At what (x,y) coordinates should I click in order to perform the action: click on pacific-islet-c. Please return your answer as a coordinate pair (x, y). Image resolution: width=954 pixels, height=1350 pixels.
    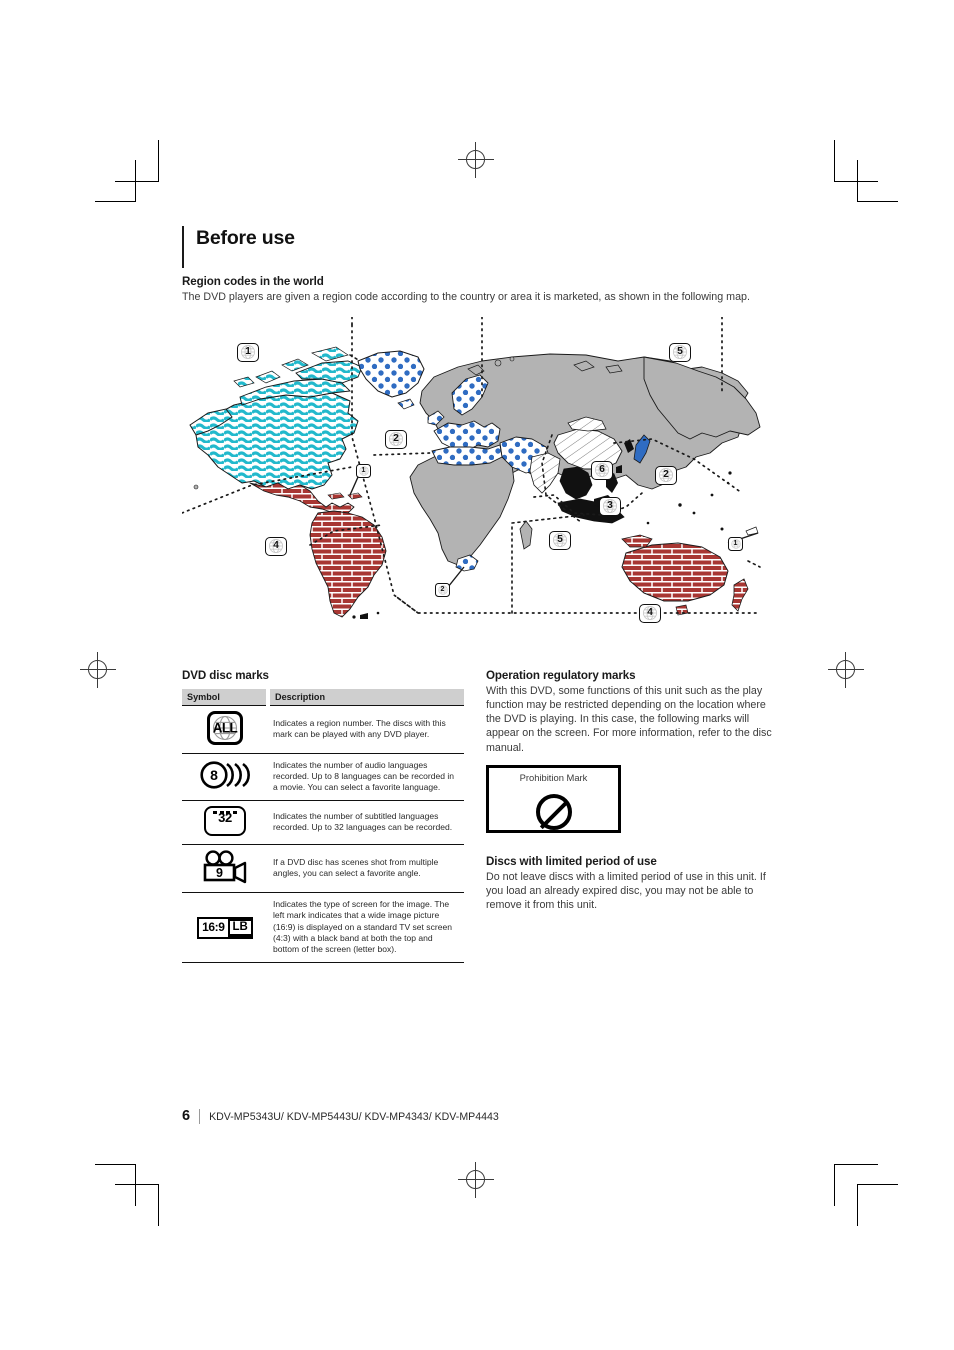
    Looking at the image, I should click on (712, 495).